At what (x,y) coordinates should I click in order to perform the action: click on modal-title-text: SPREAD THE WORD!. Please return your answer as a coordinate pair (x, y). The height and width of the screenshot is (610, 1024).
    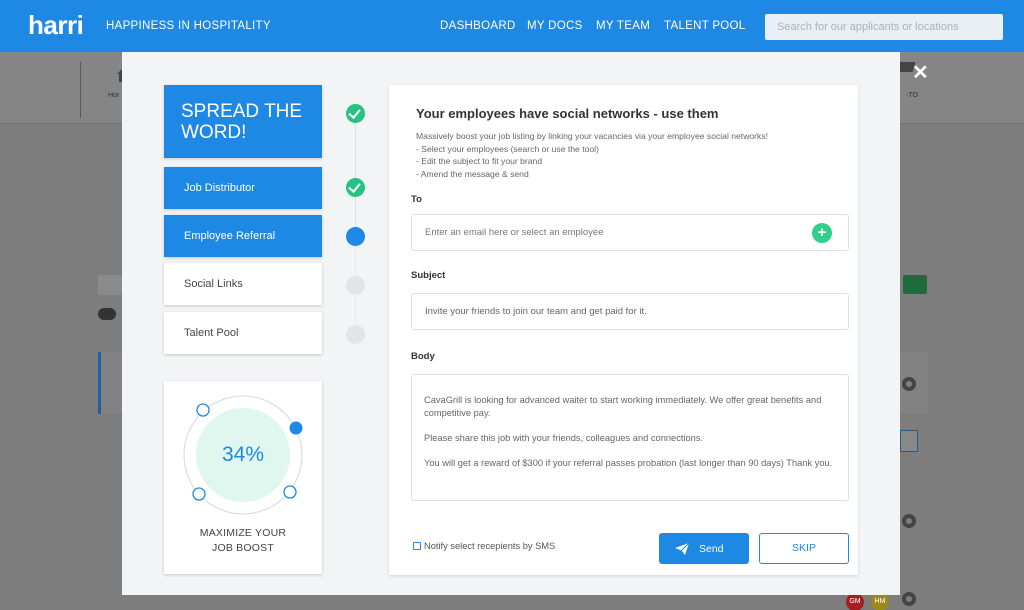
    Looking at the image, I should click on (242, 122).